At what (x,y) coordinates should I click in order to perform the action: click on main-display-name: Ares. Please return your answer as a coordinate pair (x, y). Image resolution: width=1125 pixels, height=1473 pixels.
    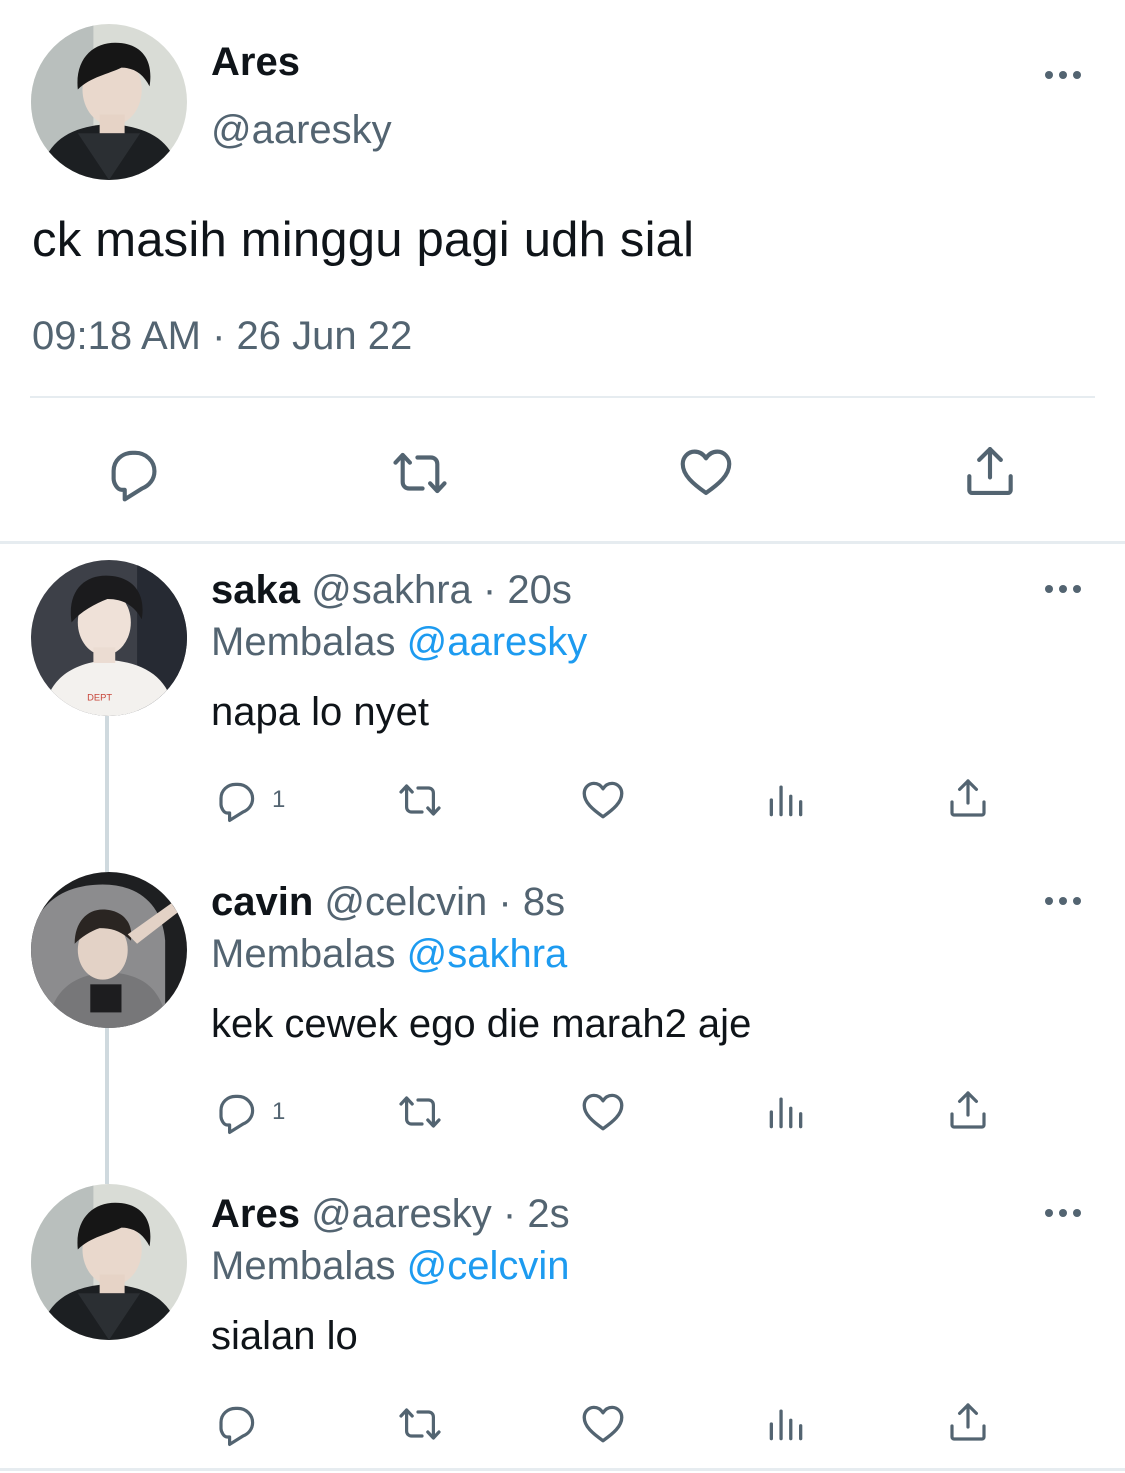
    Looking at the image, I should click on (255, 62).